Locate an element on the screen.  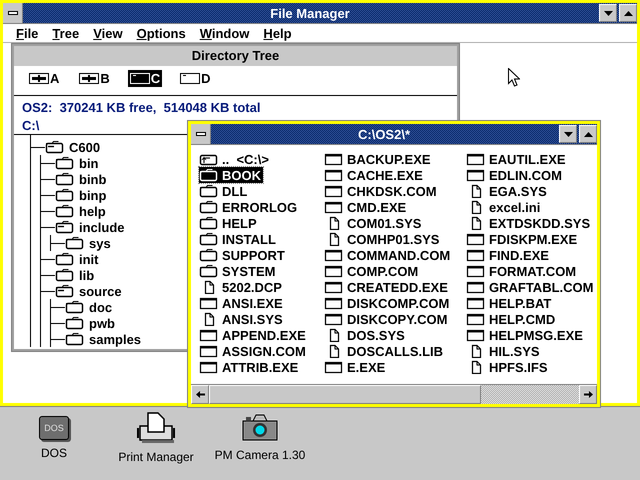
floppy-drive-icon is located at coordinates (89, 78).